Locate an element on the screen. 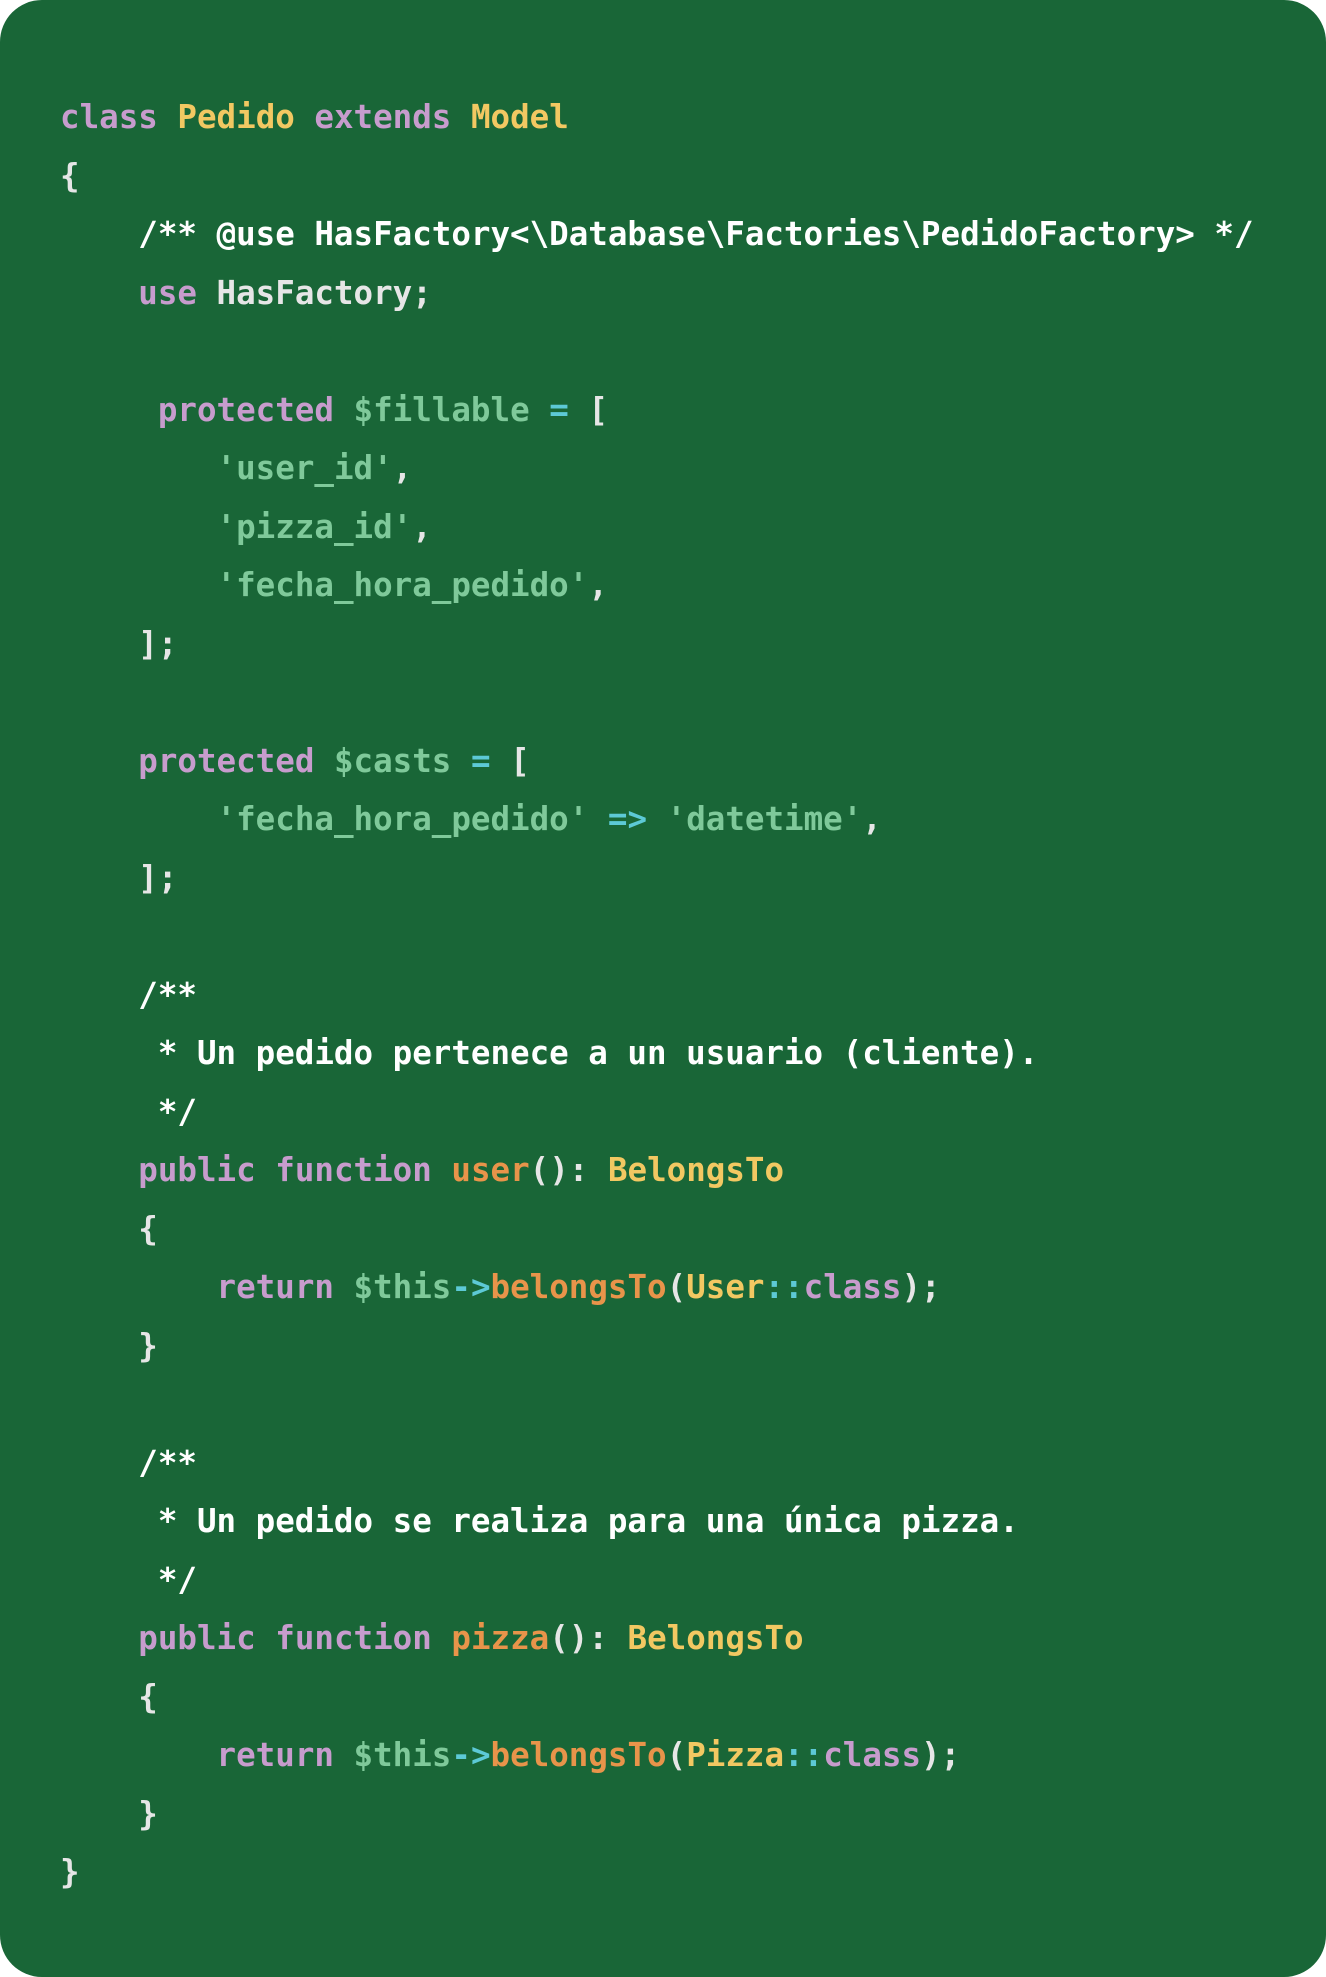 Image resolution: width=1326 pixels, height=1977 pixels. code-line: 'pizza_id', is located at coordinates (657, 527).